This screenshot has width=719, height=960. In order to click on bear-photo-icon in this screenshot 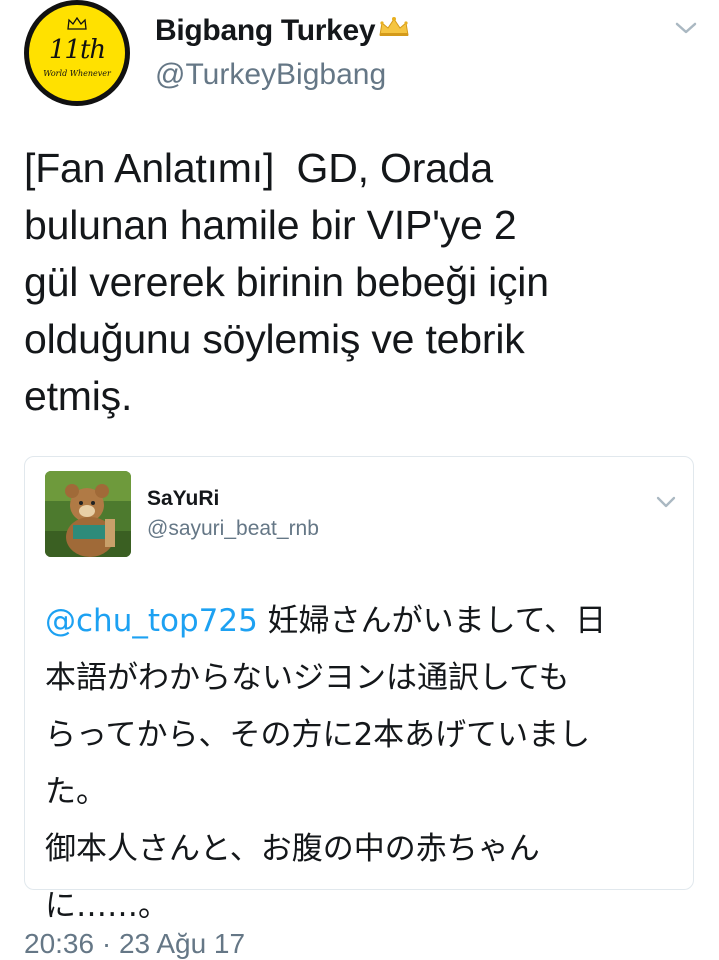, I will do `click(88, 514)`.